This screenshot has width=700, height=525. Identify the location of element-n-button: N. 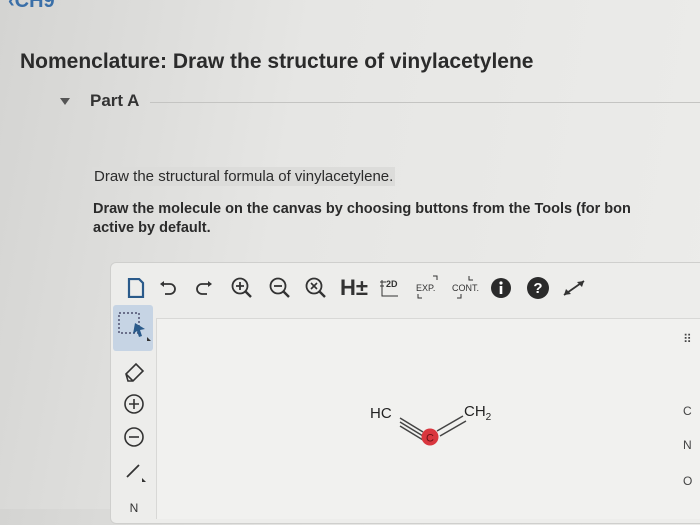
(687, 445).